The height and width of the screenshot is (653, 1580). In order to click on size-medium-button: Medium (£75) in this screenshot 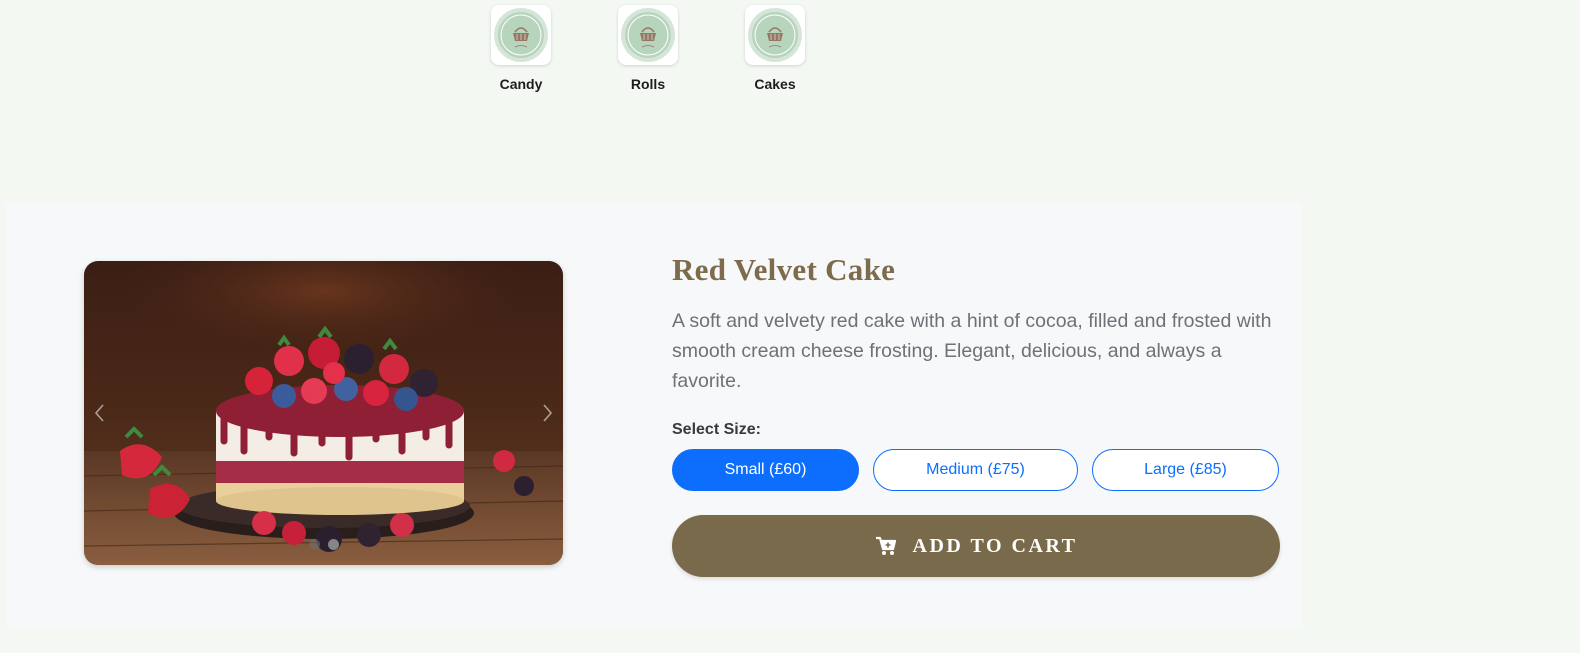, I will do `click(975, 470)`.